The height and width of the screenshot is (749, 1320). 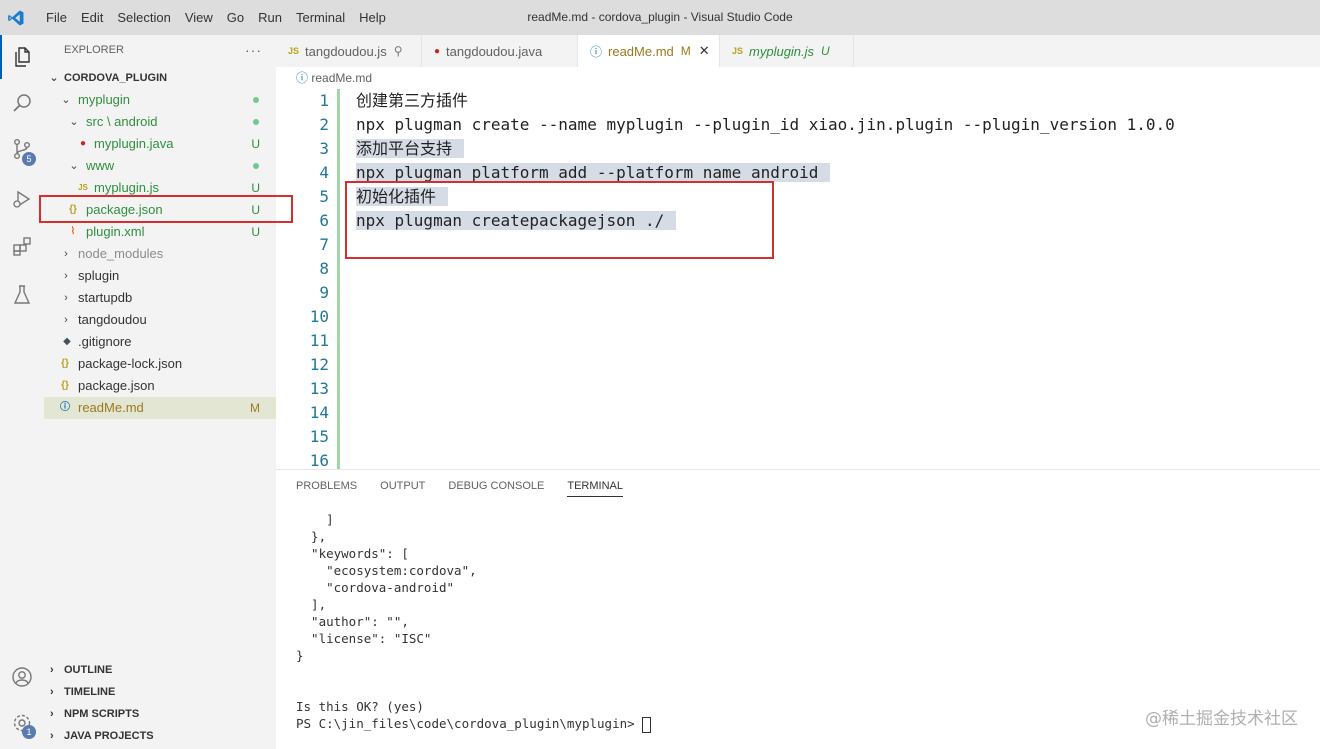 I want to click on terminal-line: "keywords": [, so click(x=352, y=553).